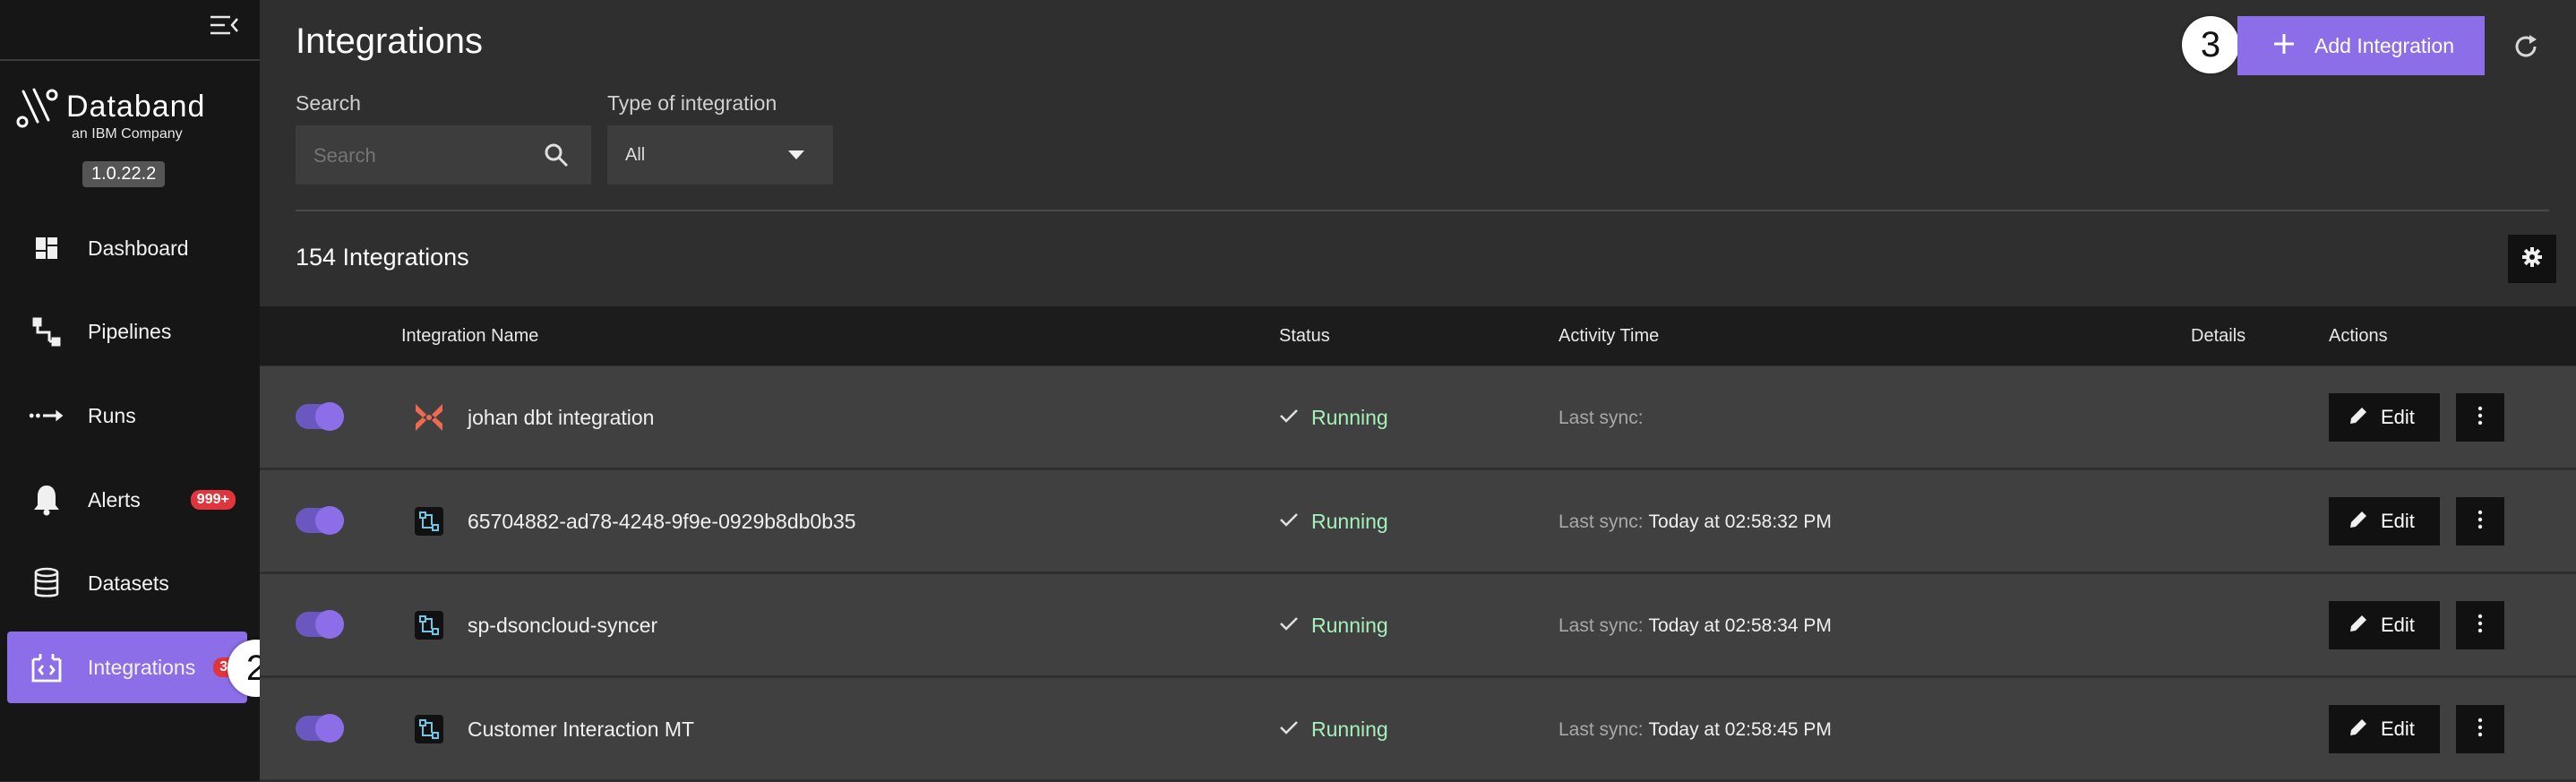 This screenshot has height=782, width=2576. I want to click on column-header-details: Details, so click(2218, 336).